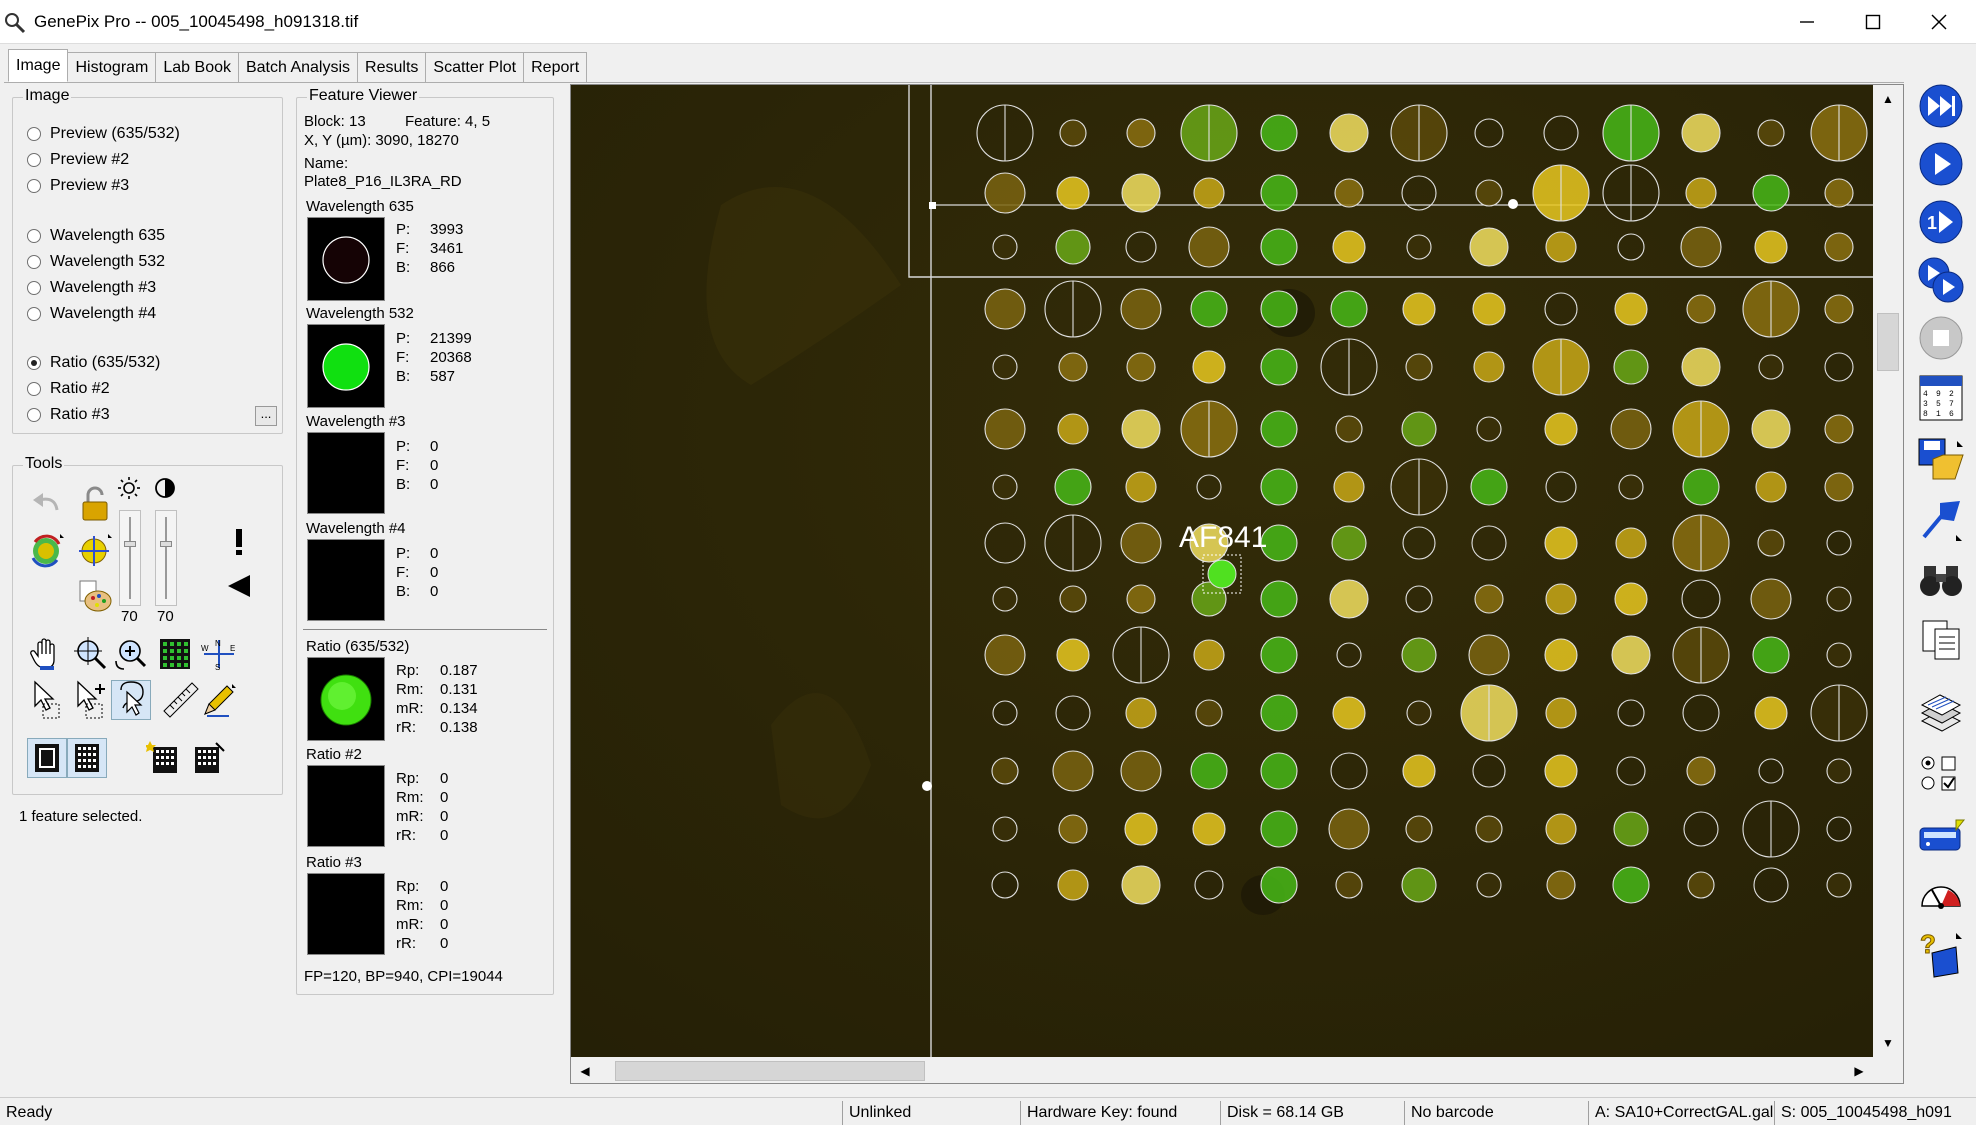 This screenshot has height=1125, width=1976. What do you see at coordinates (47, 758) in the screenshot?
I see `single-block-button` at bounding box center [47, 758].